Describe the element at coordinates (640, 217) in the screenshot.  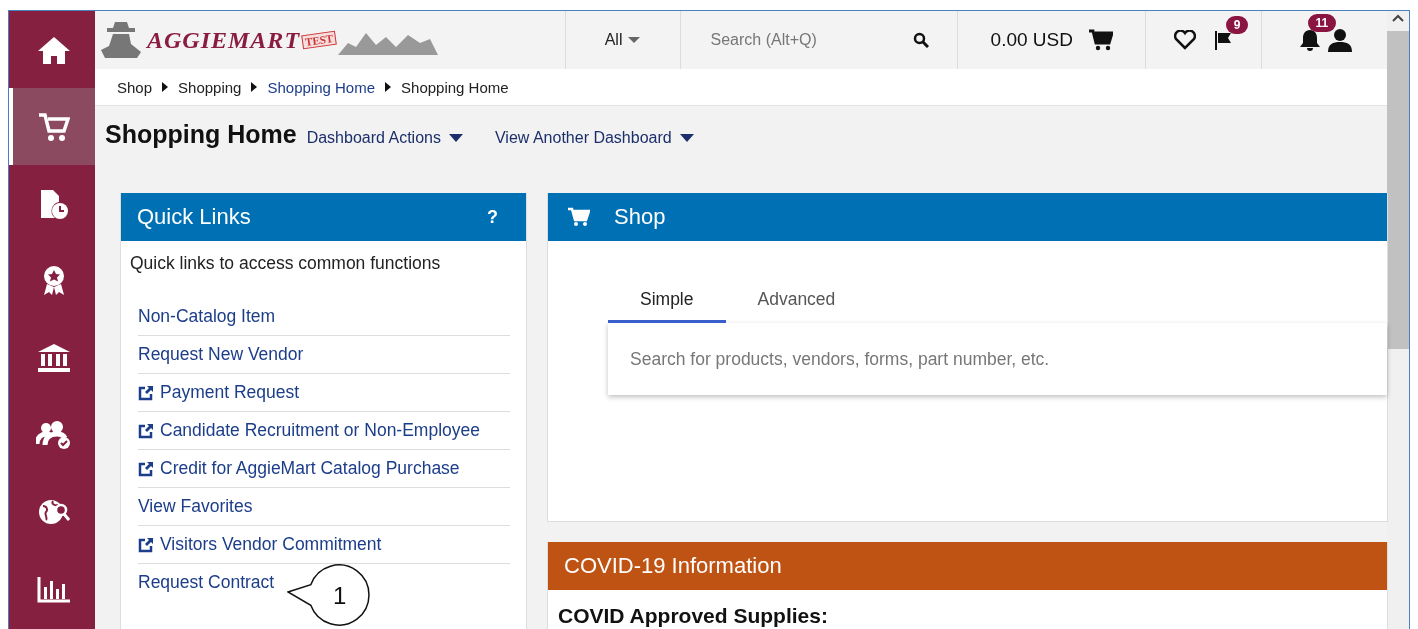
I see `panel-title: Shop` at that location.